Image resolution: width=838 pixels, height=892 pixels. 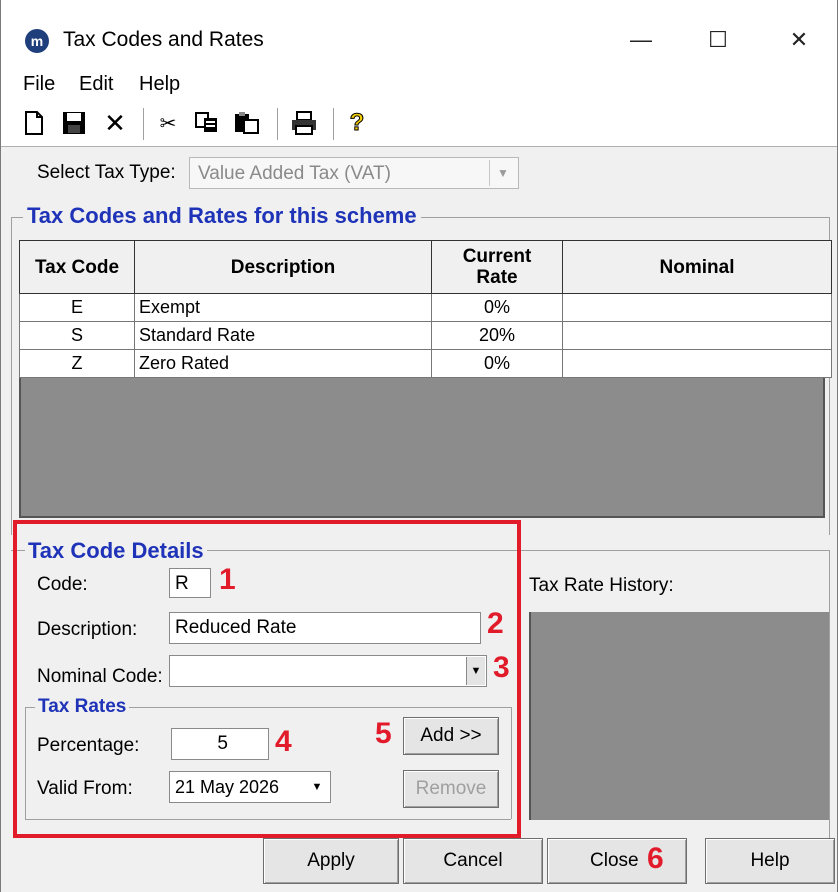 I want to click on table-row: Z Zero Rated 0%, so click(x=425, y=363).